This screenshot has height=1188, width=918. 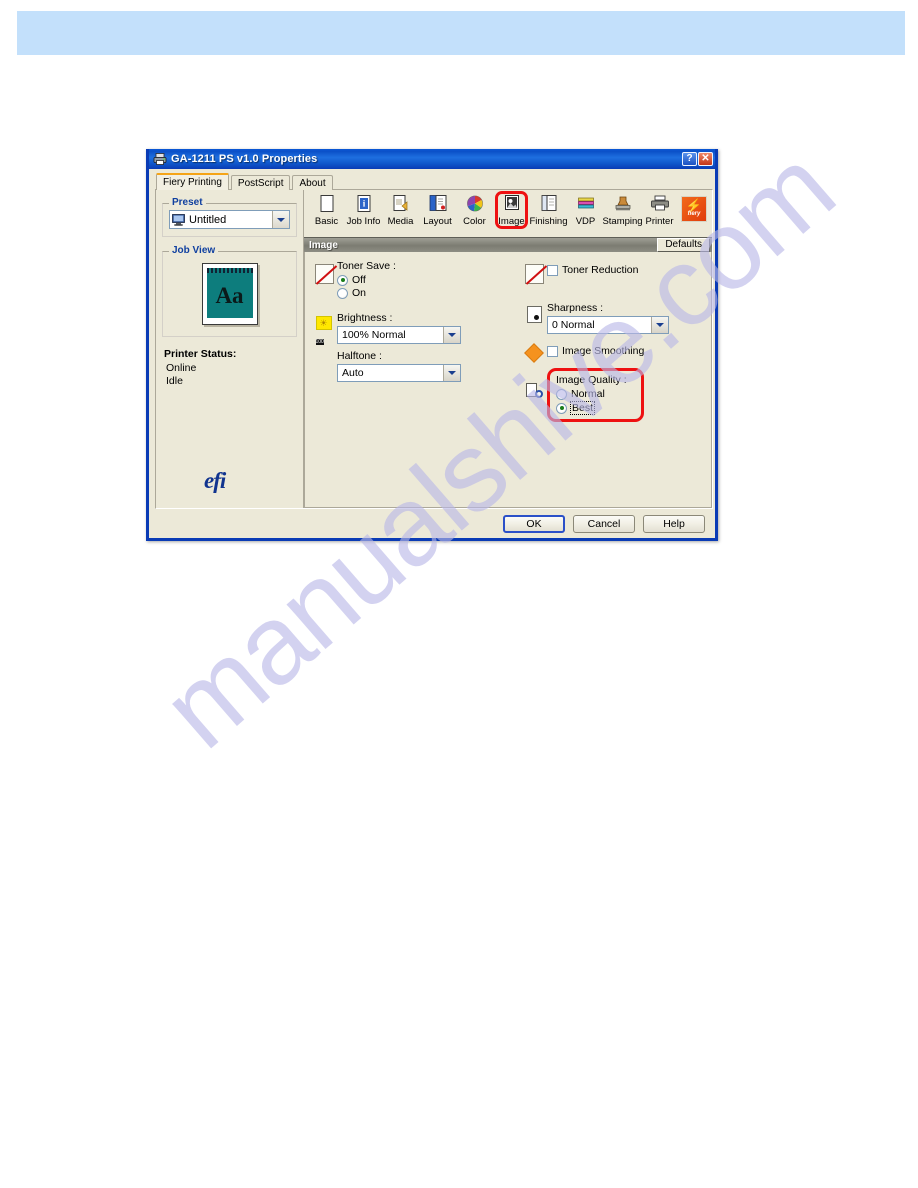 I want to click on image-smoothing-content: Image Smoothing, so click(x=626, y=350).